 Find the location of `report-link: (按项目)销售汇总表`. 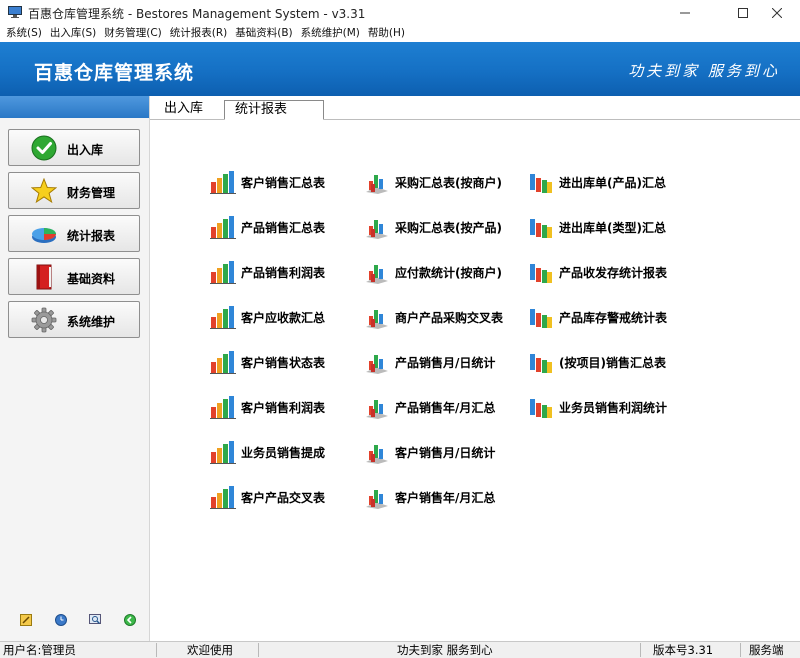

report-link: (按项目)销售汇总表 is located at coordinates (597, 362).